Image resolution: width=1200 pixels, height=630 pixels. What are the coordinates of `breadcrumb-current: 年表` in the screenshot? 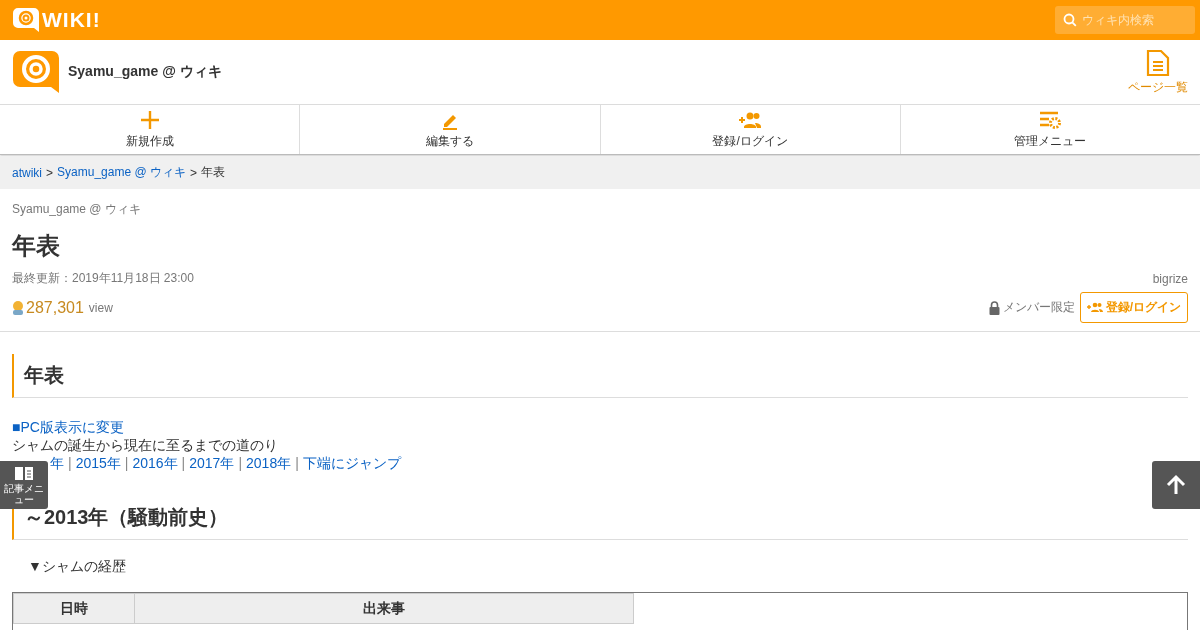 It's located at (212, 172).